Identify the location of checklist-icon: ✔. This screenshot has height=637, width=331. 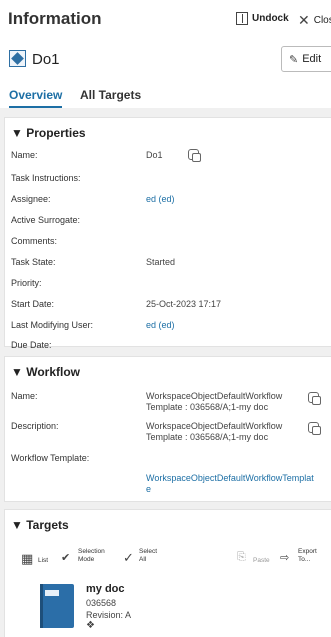
(66, 558).